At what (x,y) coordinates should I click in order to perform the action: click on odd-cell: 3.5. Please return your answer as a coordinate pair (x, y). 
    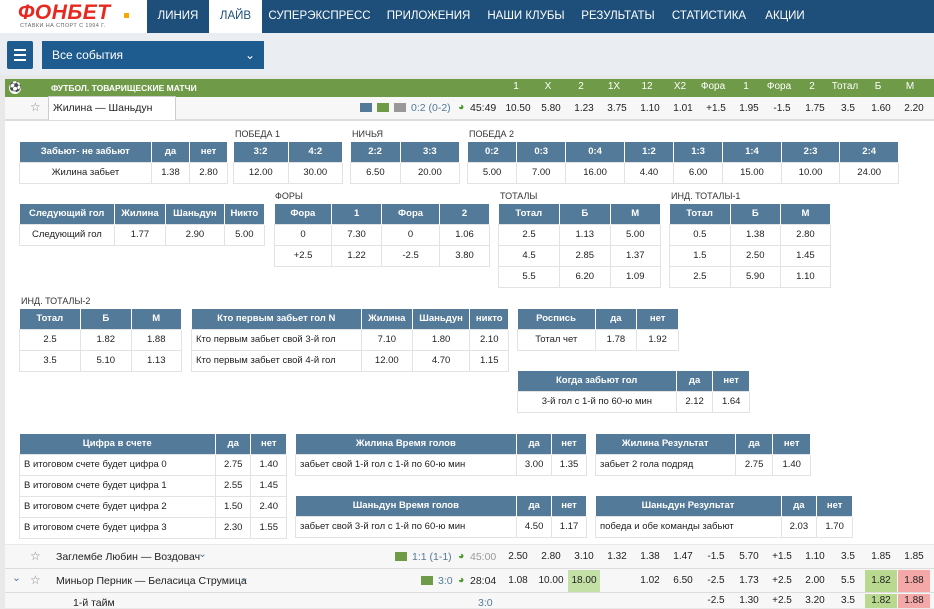
    Looking at the image, I should click on (848, 557).